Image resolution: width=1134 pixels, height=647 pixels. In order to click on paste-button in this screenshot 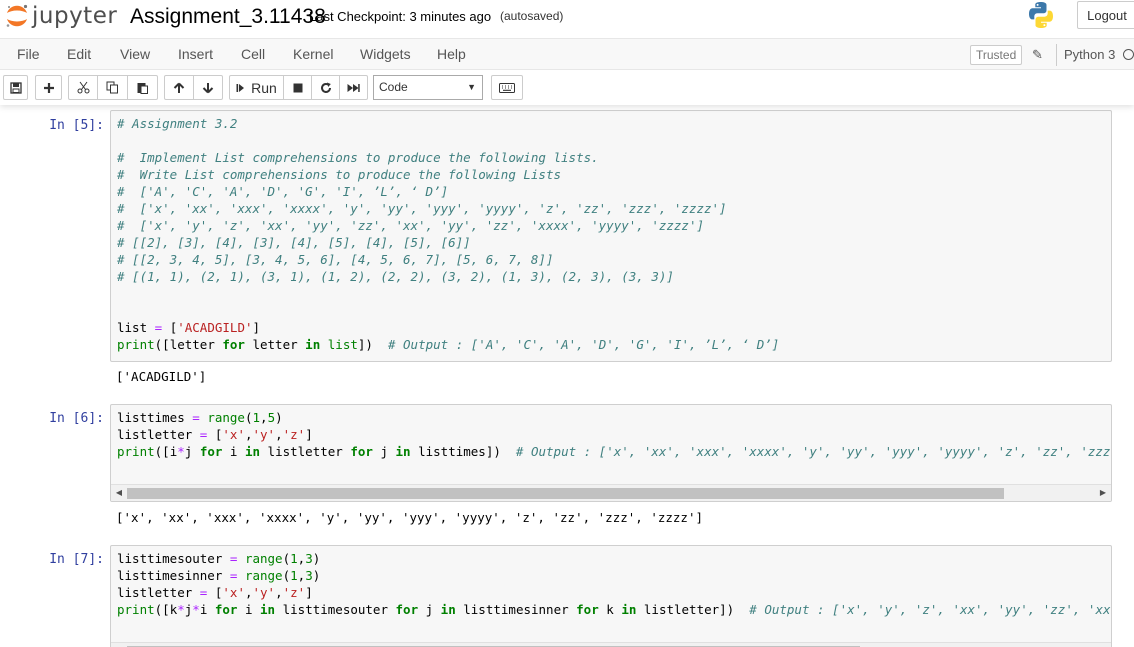, I will do `click(142, 87)`.